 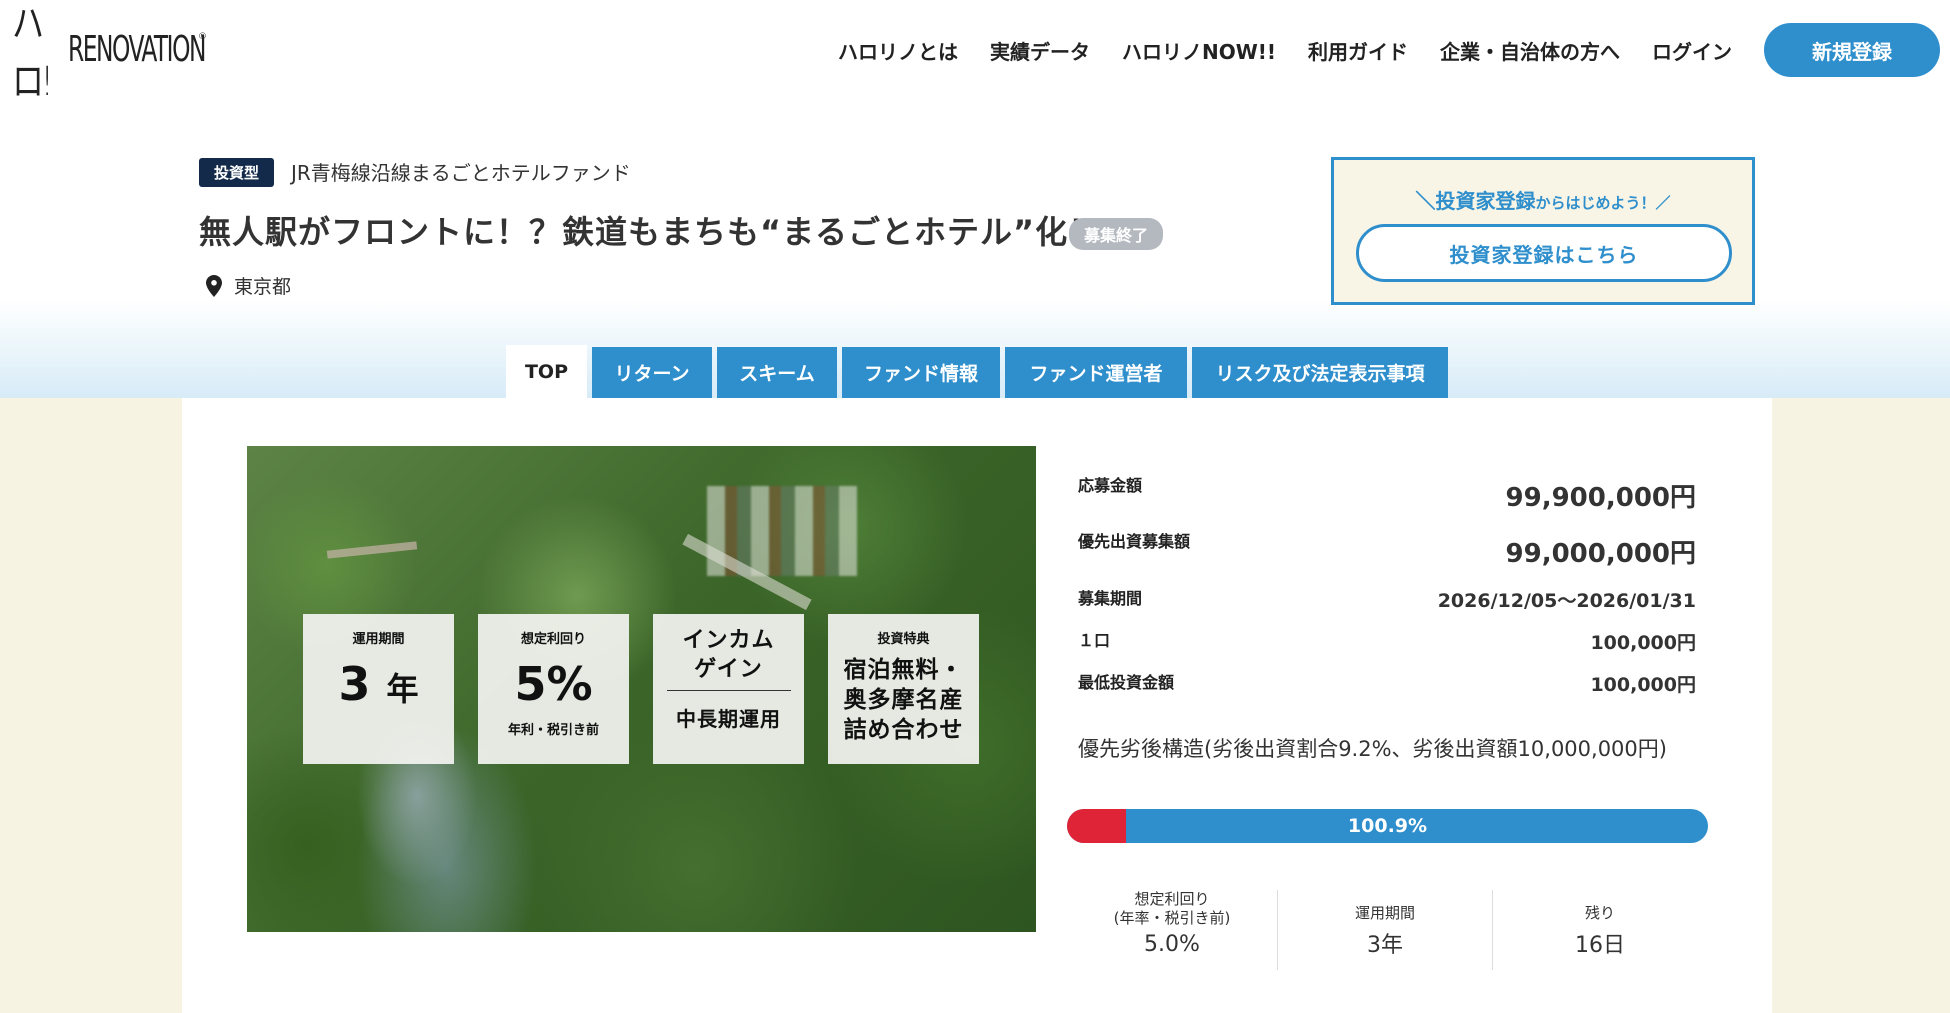 I want to click on structure-text: 優先劣後構造(劣後出資割合9.2%、劣後出資額10,000,000円), so click(x=1372, y=749).